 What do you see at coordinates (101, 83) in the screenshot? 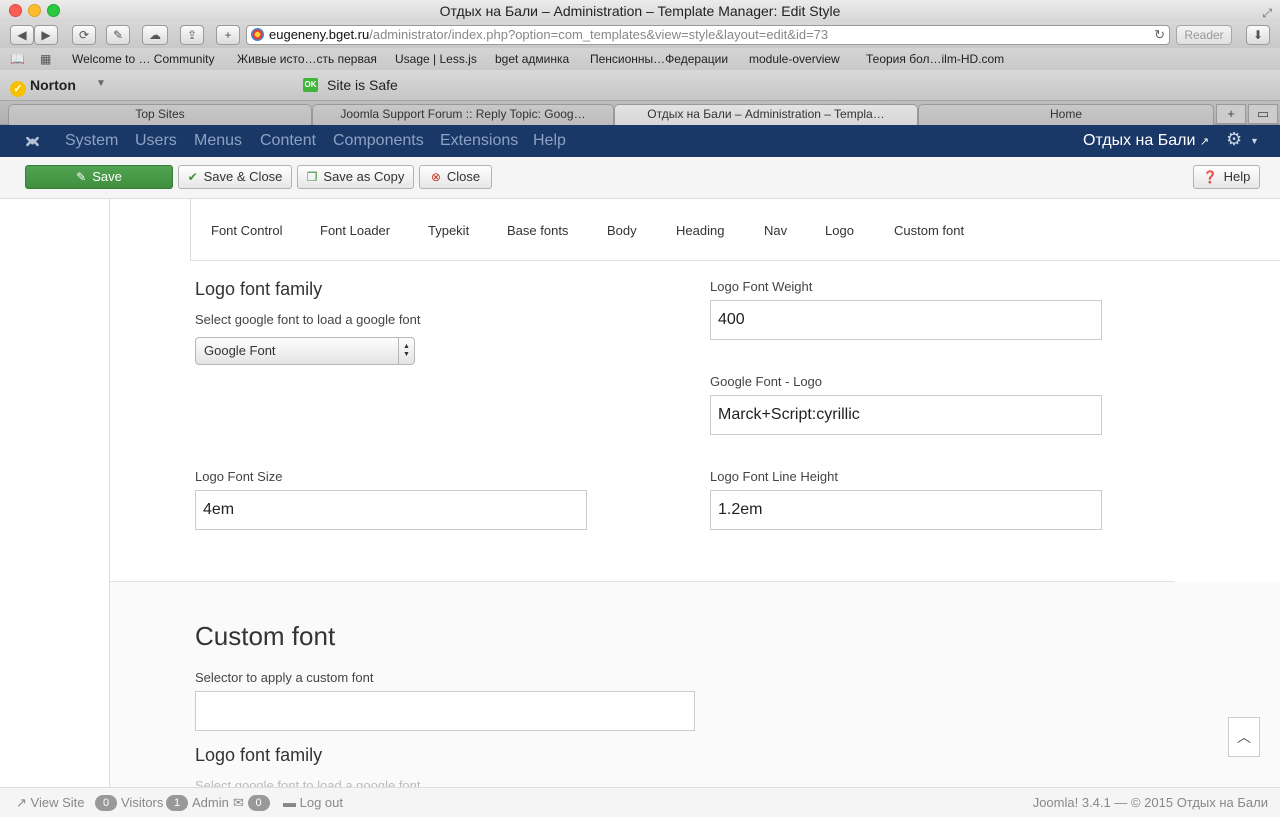
I see `norton-dropdown-icon: ▼` at bounding box center [101, 83].